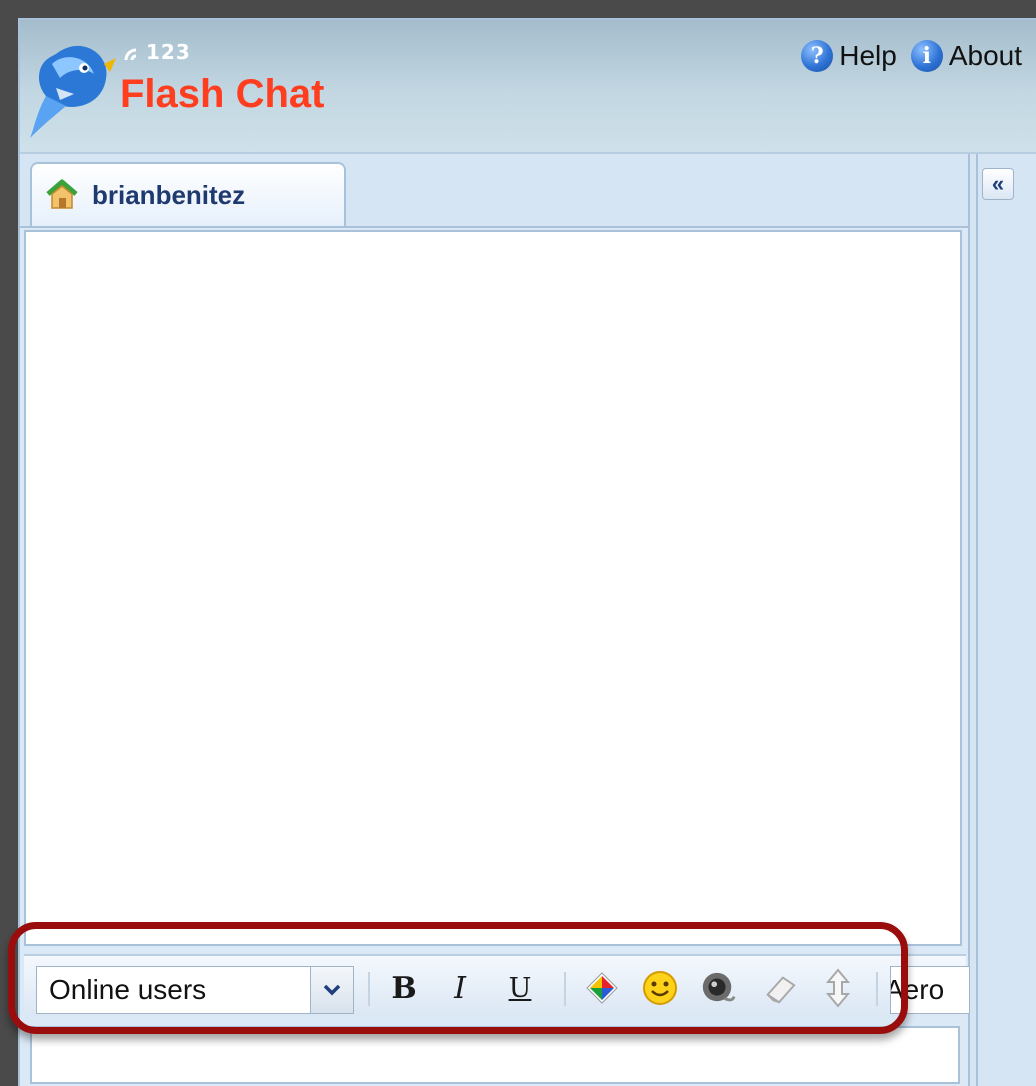  I want to click on help-link: ? Help, so click(849, 56).